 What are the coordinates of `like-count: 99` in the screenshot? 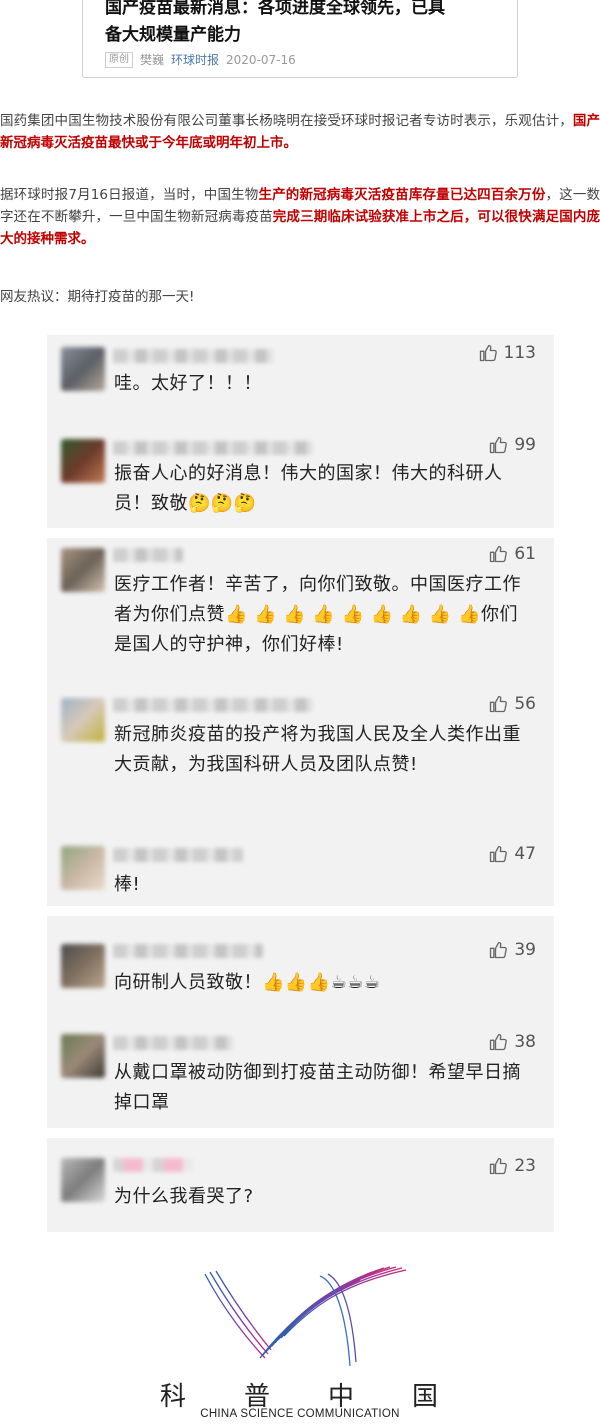 It's located at (525, 445).